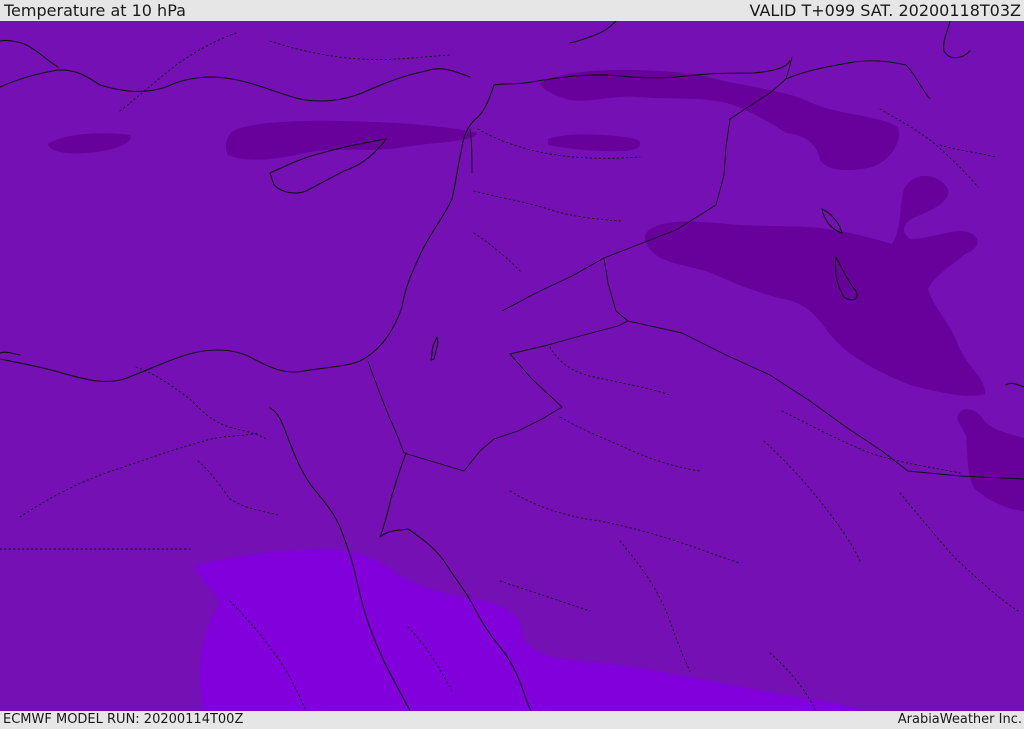 The image size is (1024, 729). Describe the element at coordinates (95, 10) in the screenshot. I see `map-title: Temperature at 10 hPa` at that location.